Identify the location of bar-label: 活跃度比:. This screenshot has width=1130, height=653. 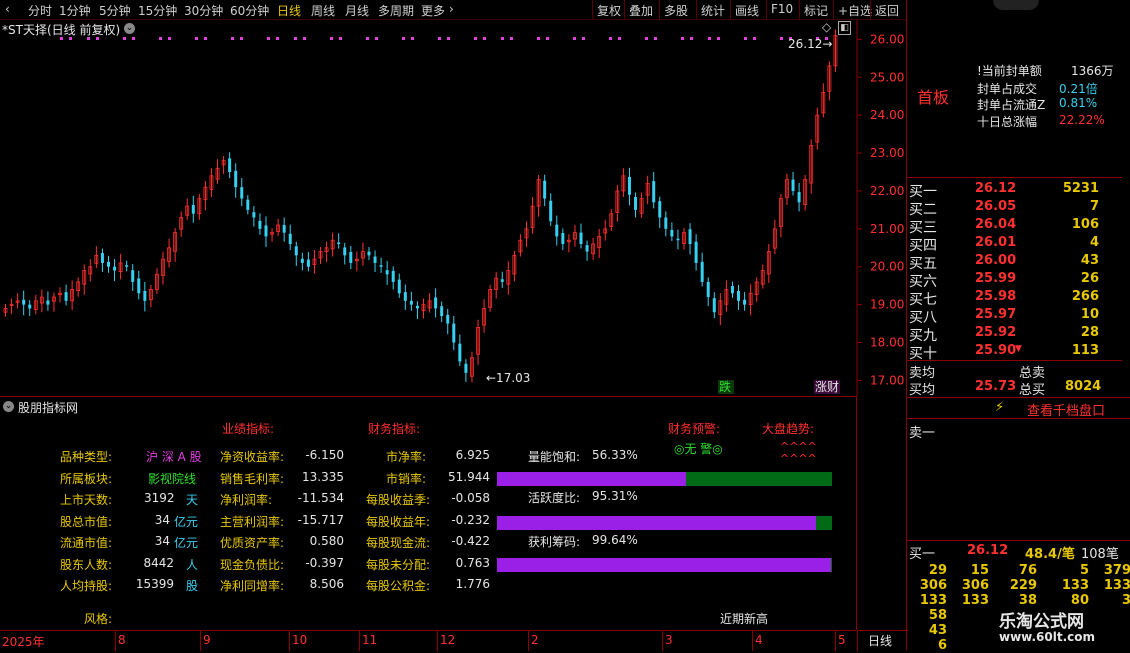
(554, 498).